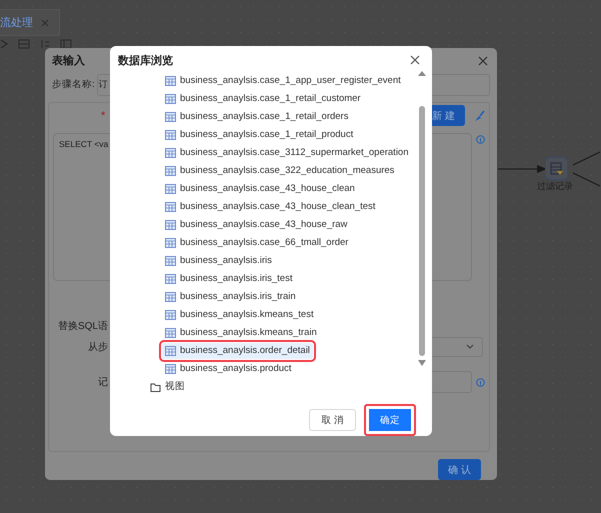  What do you see at coordinates (479, 116) in the screenshot?
I see `brush-icon` at bounding box center [479, 116].